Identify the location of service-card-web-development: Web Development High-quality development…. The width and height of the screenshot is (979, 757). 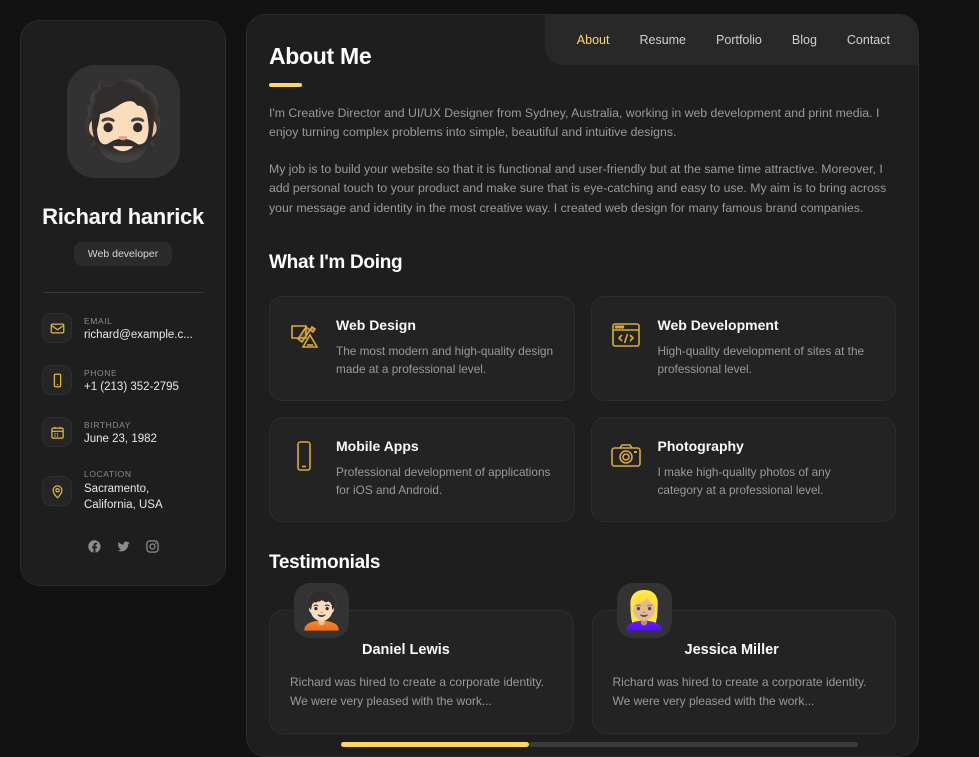
(743, 349).